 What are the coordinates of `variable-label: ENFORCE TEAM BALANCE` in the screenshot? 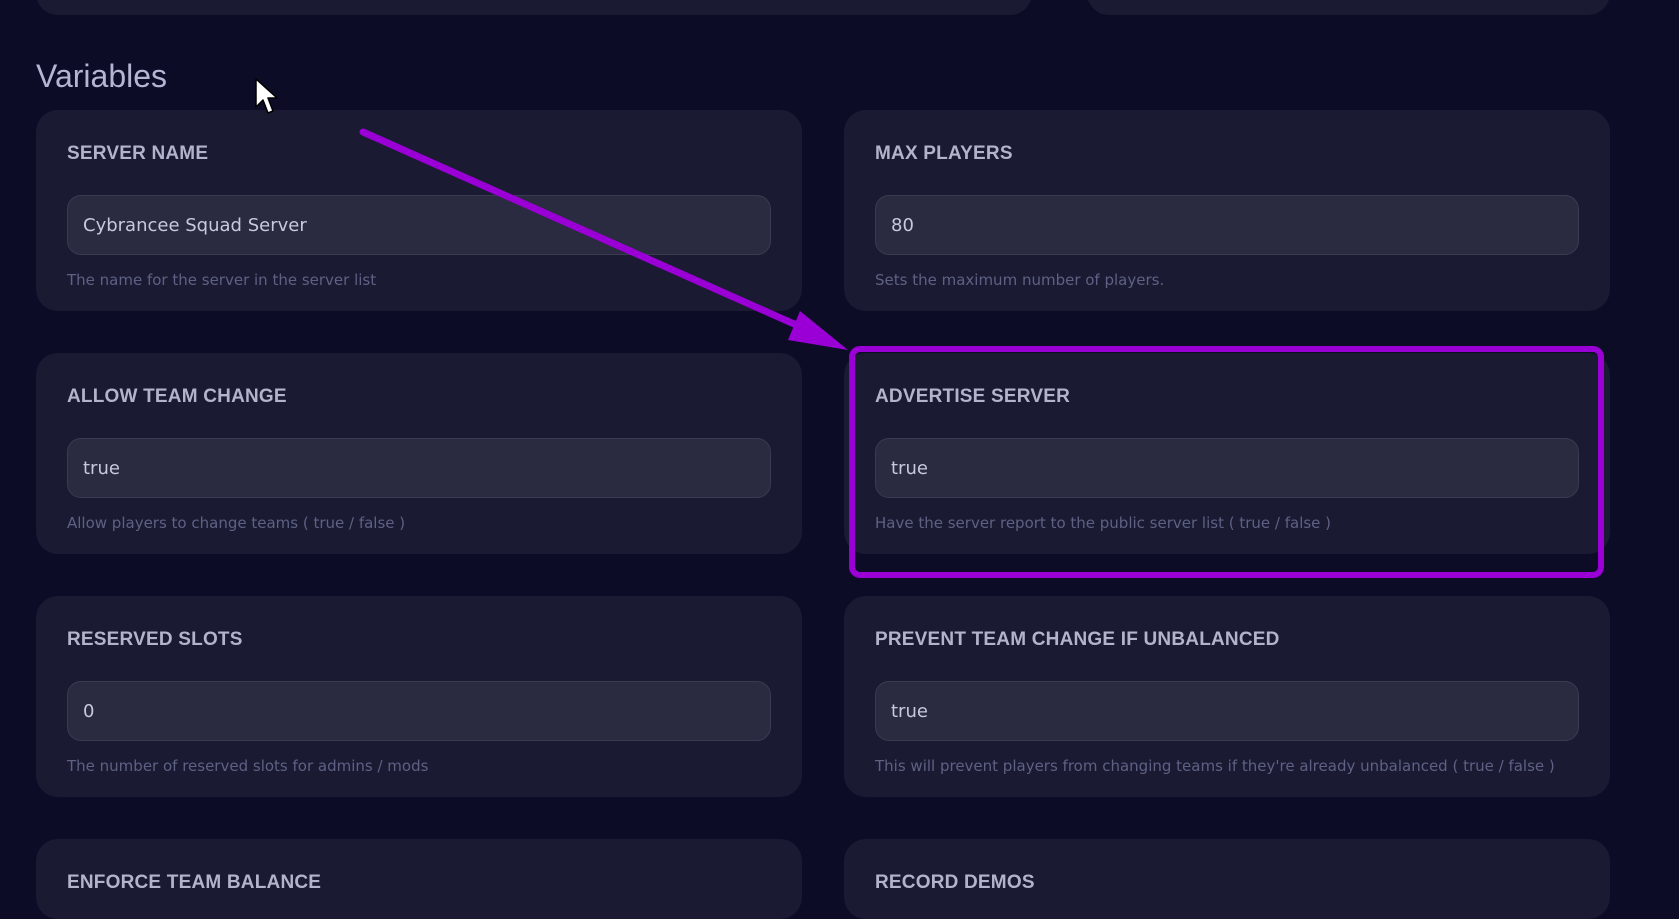 It's located at (194, 882).